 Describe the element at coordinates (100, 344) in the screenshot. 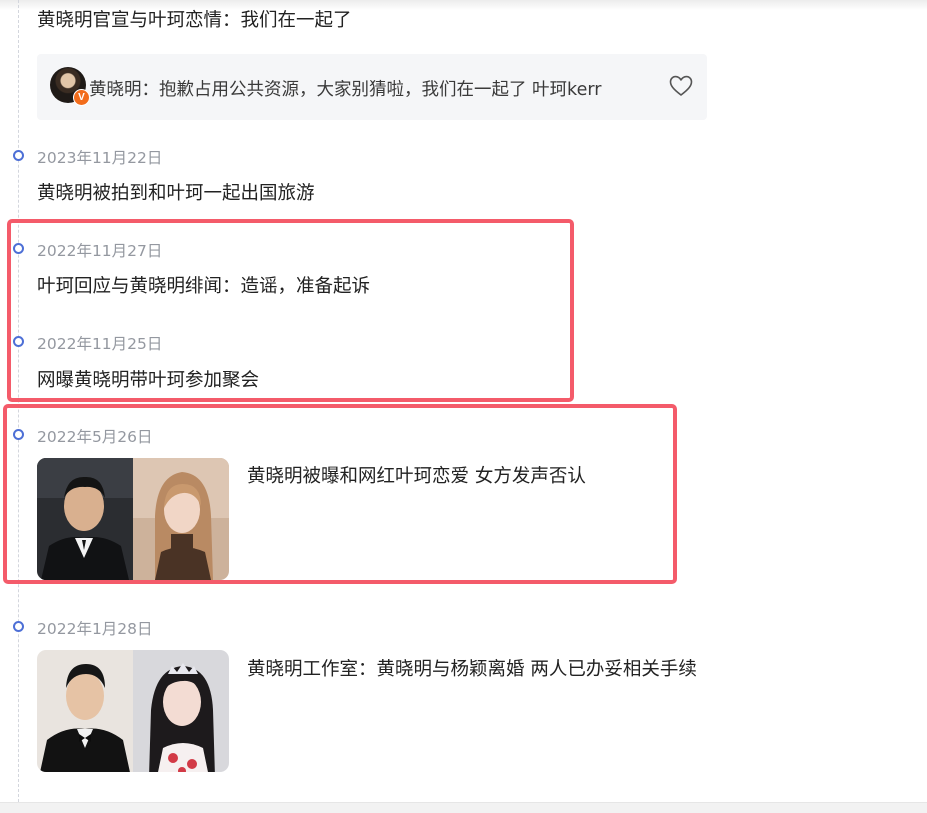

I see `event-date: 2022年11月25日` at that location.